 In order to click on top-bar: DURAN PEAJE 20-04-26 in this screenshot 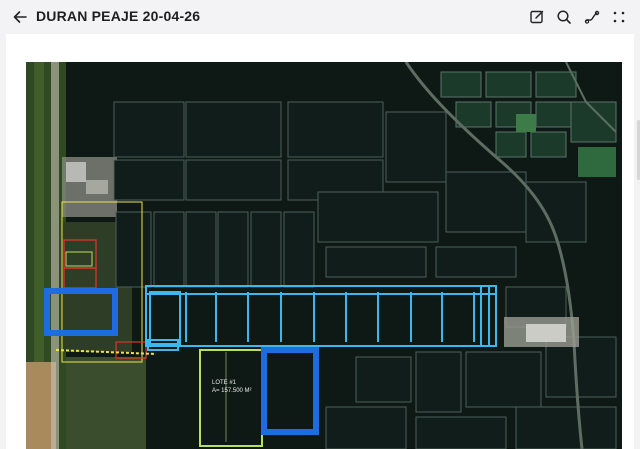, I will do `click(320, 17)`.